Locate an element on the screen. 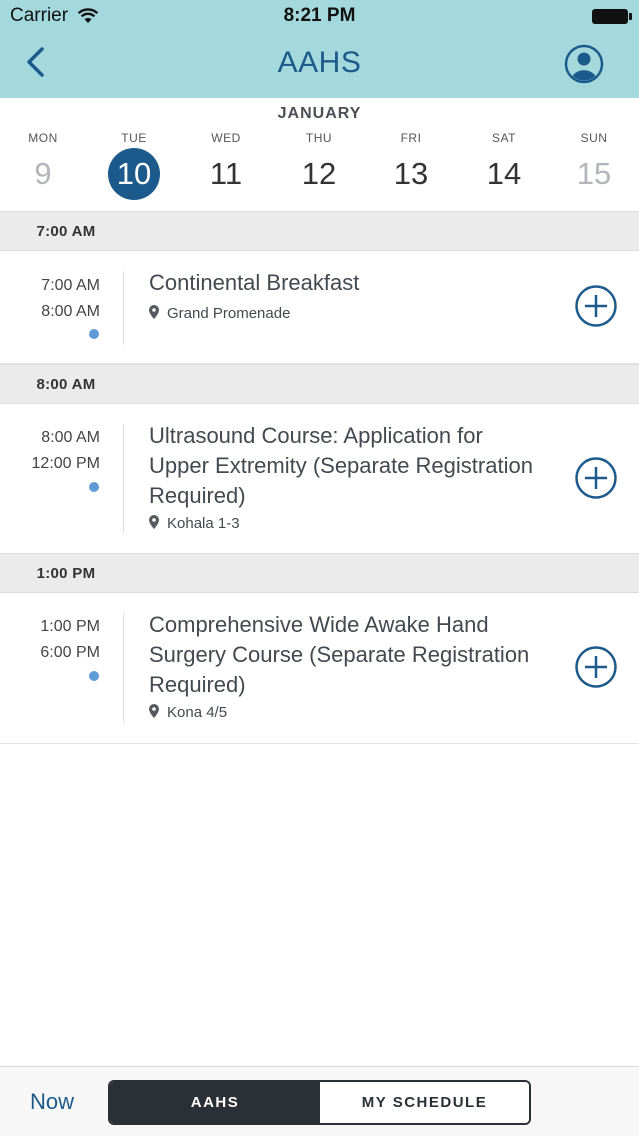 This screenshot has height=1136, width=639. day-of-week: MON is located at coordinates (43, 138).